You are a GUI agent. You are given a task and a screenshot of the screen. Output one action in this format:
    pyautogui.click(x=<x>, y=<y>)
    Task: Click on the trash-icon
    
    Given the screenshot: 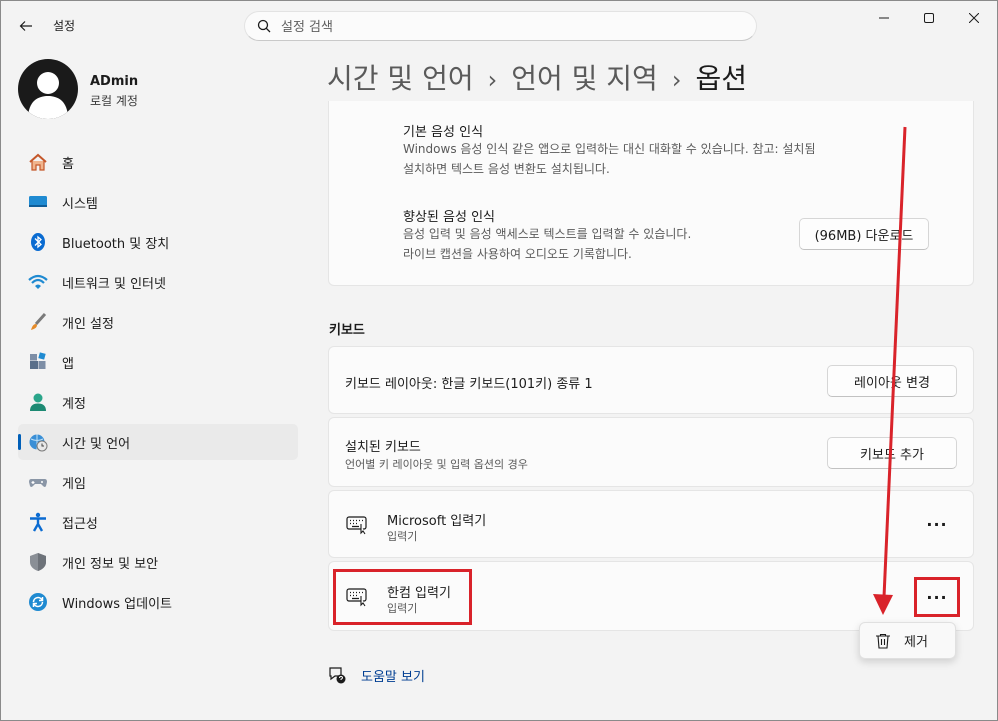 What is the action you would take?
    pyautogui.click(x=883, y=641)
    